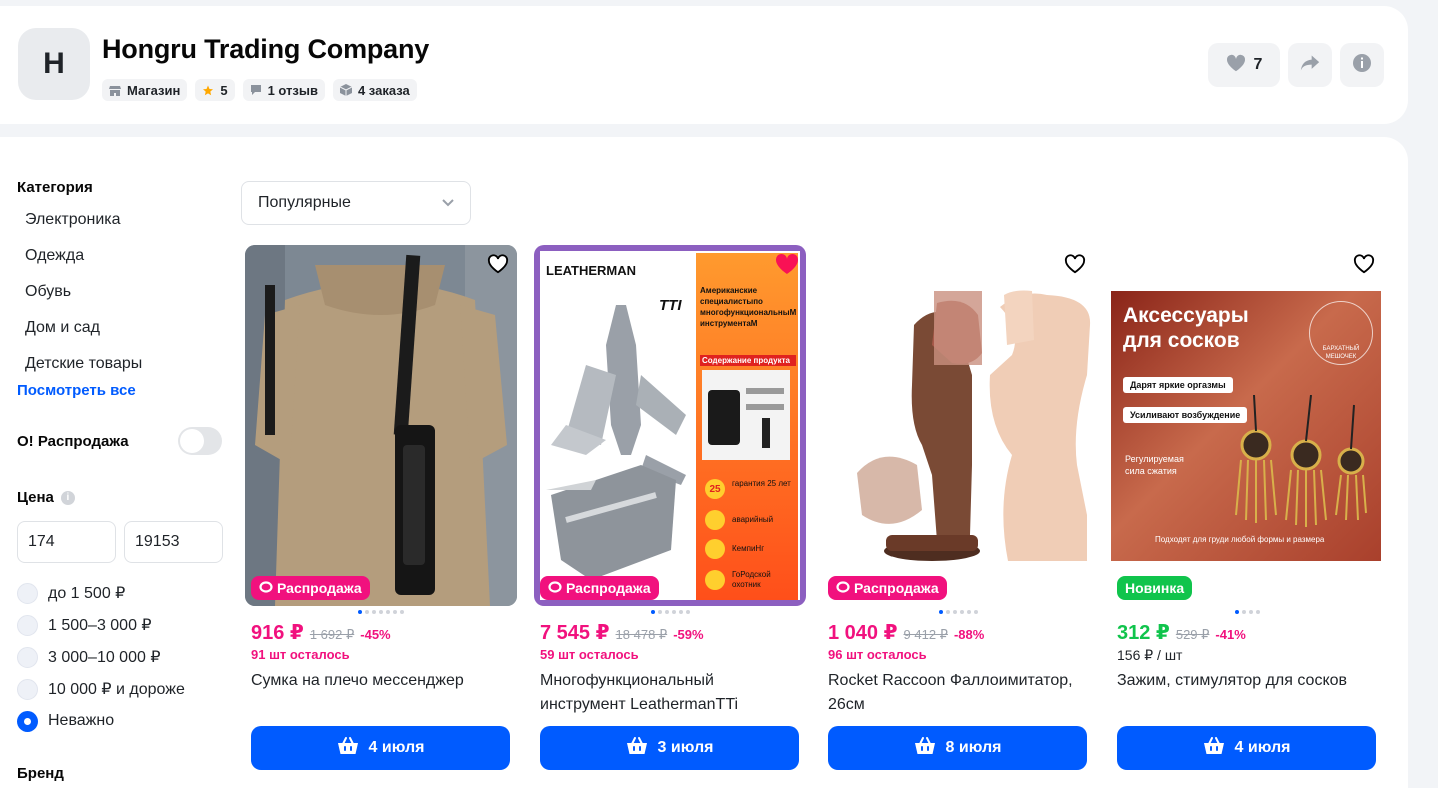 This screenshot has height=788, width=1438. I want to click on new-tag: Новинка, so click(1155, 588).